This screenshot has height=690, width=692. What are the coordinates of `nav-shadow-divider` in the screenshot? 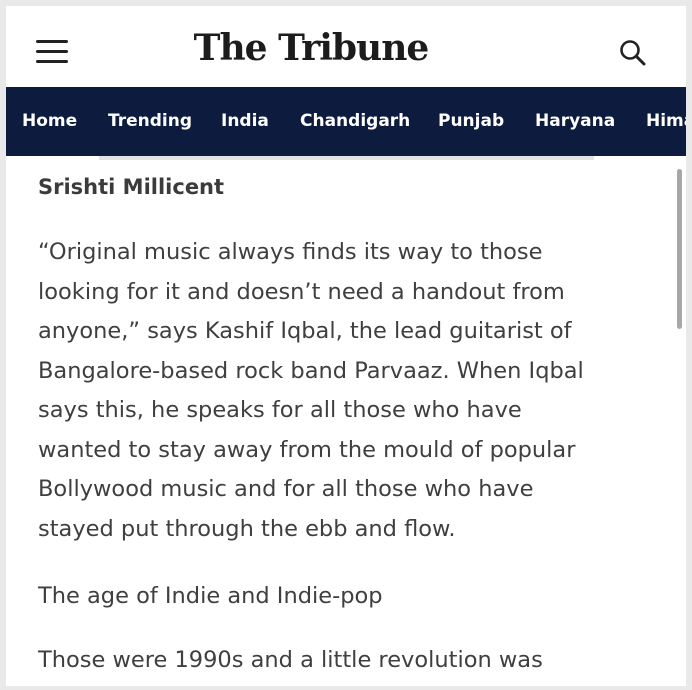 It's located at (346, 158).